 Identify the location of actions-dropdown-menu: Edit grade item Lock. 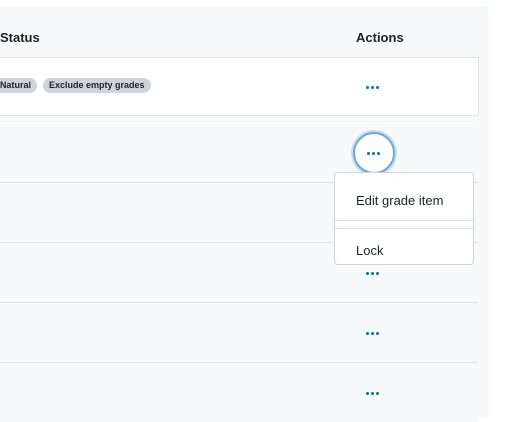
(404, 218).